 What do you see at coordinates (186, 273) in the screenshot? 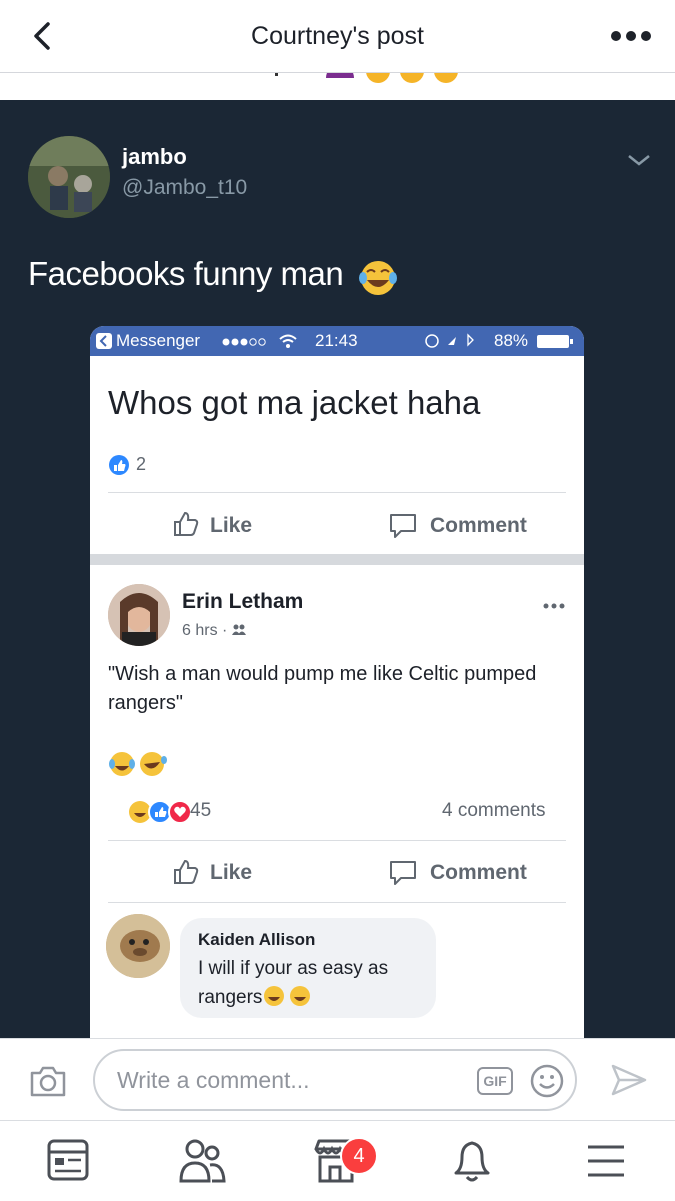
I see `tweet-text: Facebooks funny man` at bounding box center [186, 273].